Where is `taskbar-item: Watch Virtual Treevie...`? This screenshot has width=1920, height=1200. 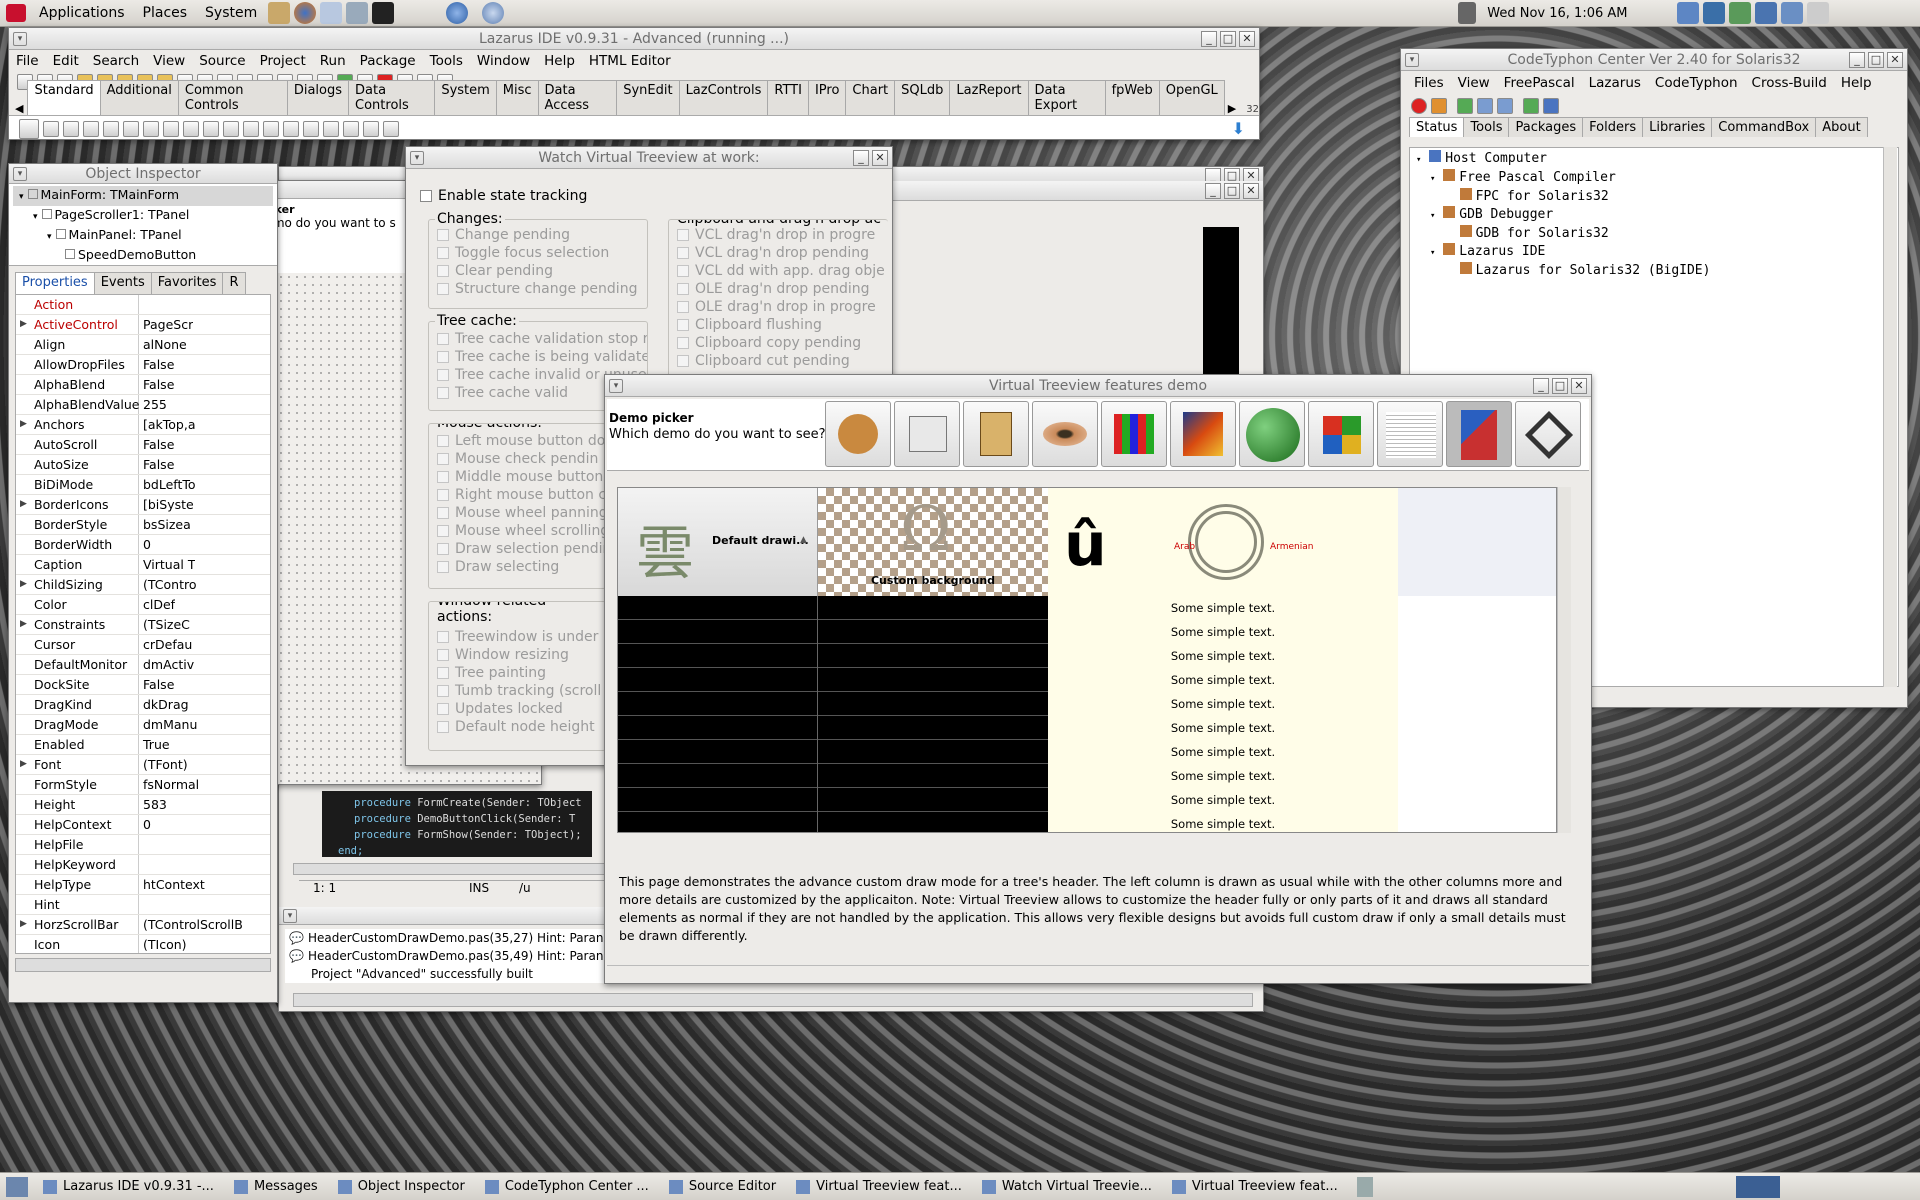 taskbar-item: Watch Virtual Treevie... is located at coordinates (1067, 1187).